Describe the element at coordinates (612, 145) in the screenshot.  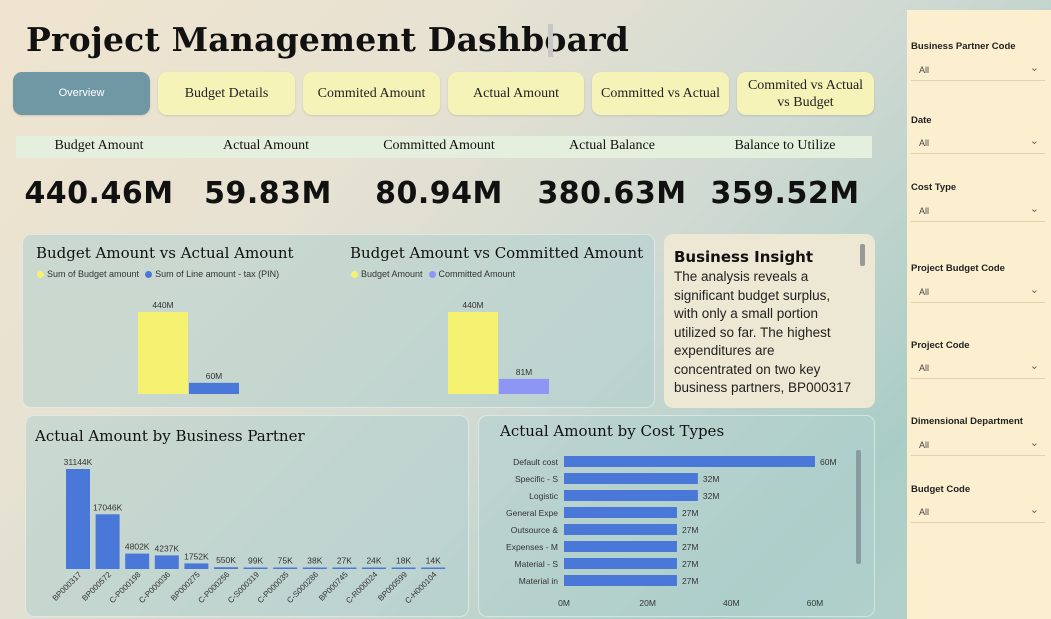
I see `kpi-label-actual-balance: Actual Balance` at that location.